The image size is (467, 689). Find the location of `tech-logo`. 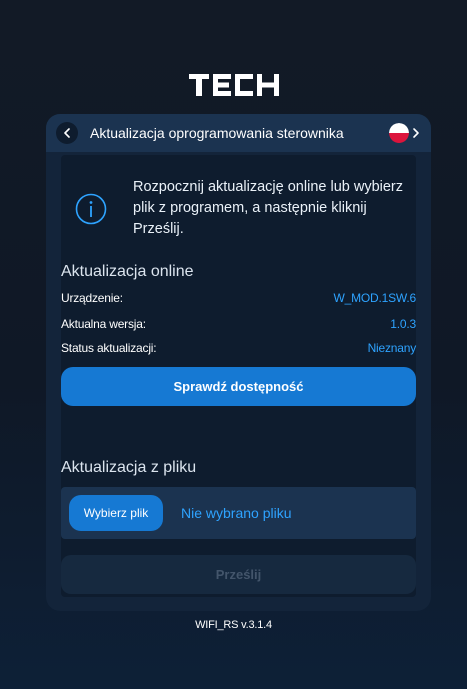

tech-logo is located at coordinates (233, 85).